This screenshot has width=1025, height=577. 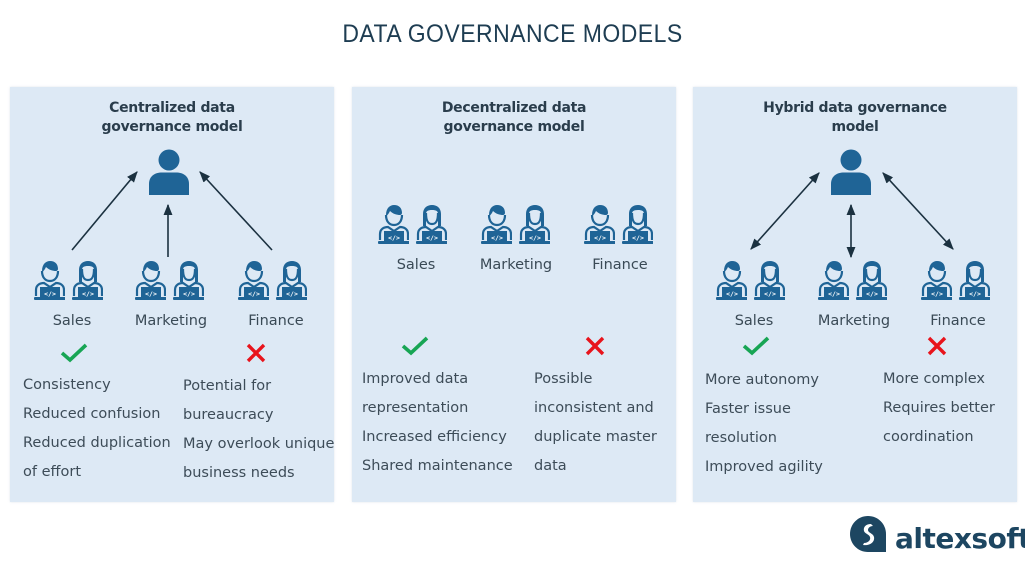 What do you see at coordinates (259, 444) in the screenshot?
I see `con-item: May overlook unique` at bounding box center [259, 444].